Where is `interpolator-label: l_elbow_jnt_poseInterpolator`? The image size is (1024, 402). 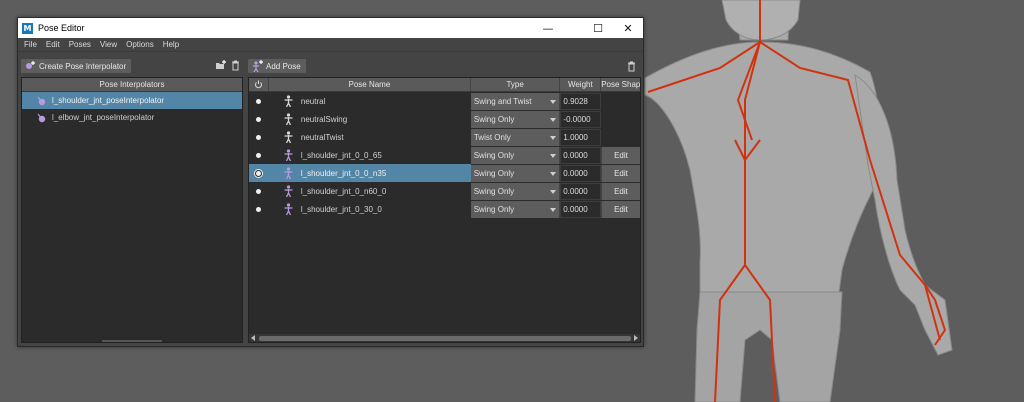 interpolator-label: l_elbow_jnt_poseInterpolator is located at coordinates (103, 117).